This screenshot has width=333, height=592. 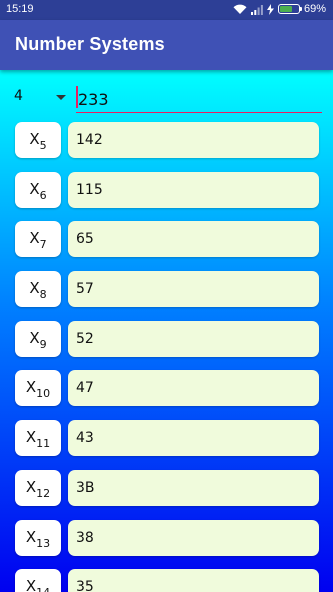 What do you see at coordinates (199, 99) in the screenshot?
I see `number-input` at bounding box center [199, 99].